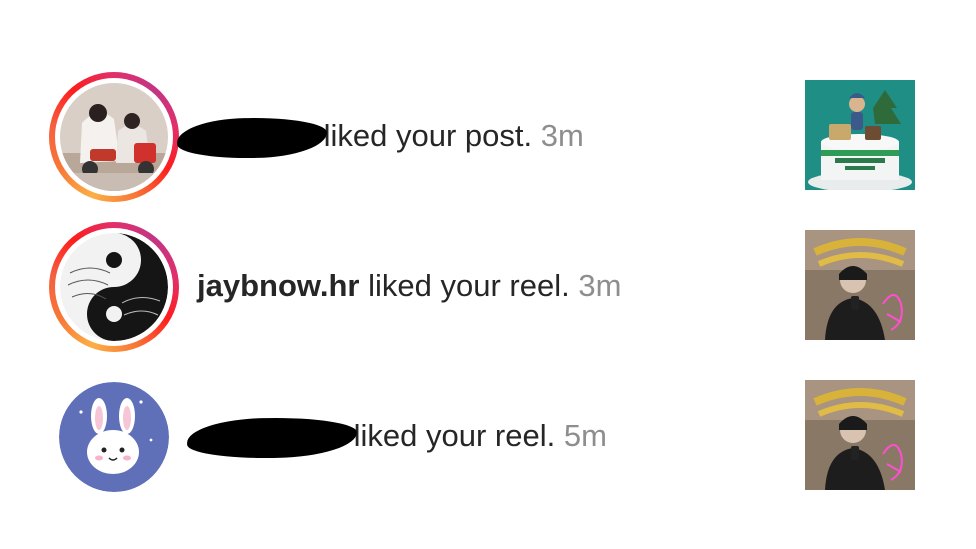 Image resolution: width=976 pixels, height=549 pixels. I want to click on notification-username: jaybnow.hr, so click(278, 285).